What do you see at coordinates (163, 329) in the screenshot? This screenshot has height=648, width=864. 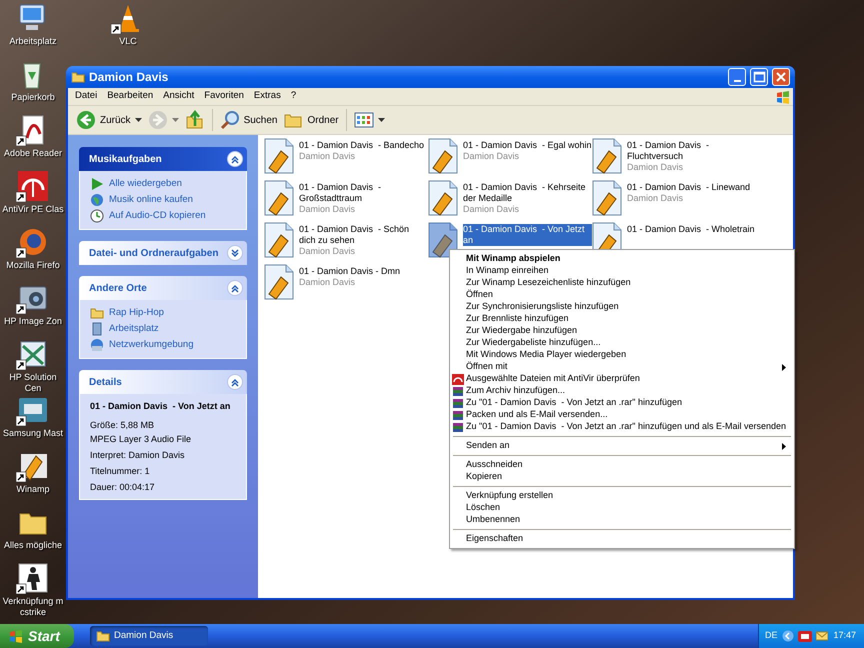 I see `task-link: Arbeitsplatz` at bounding box center [163, 329].